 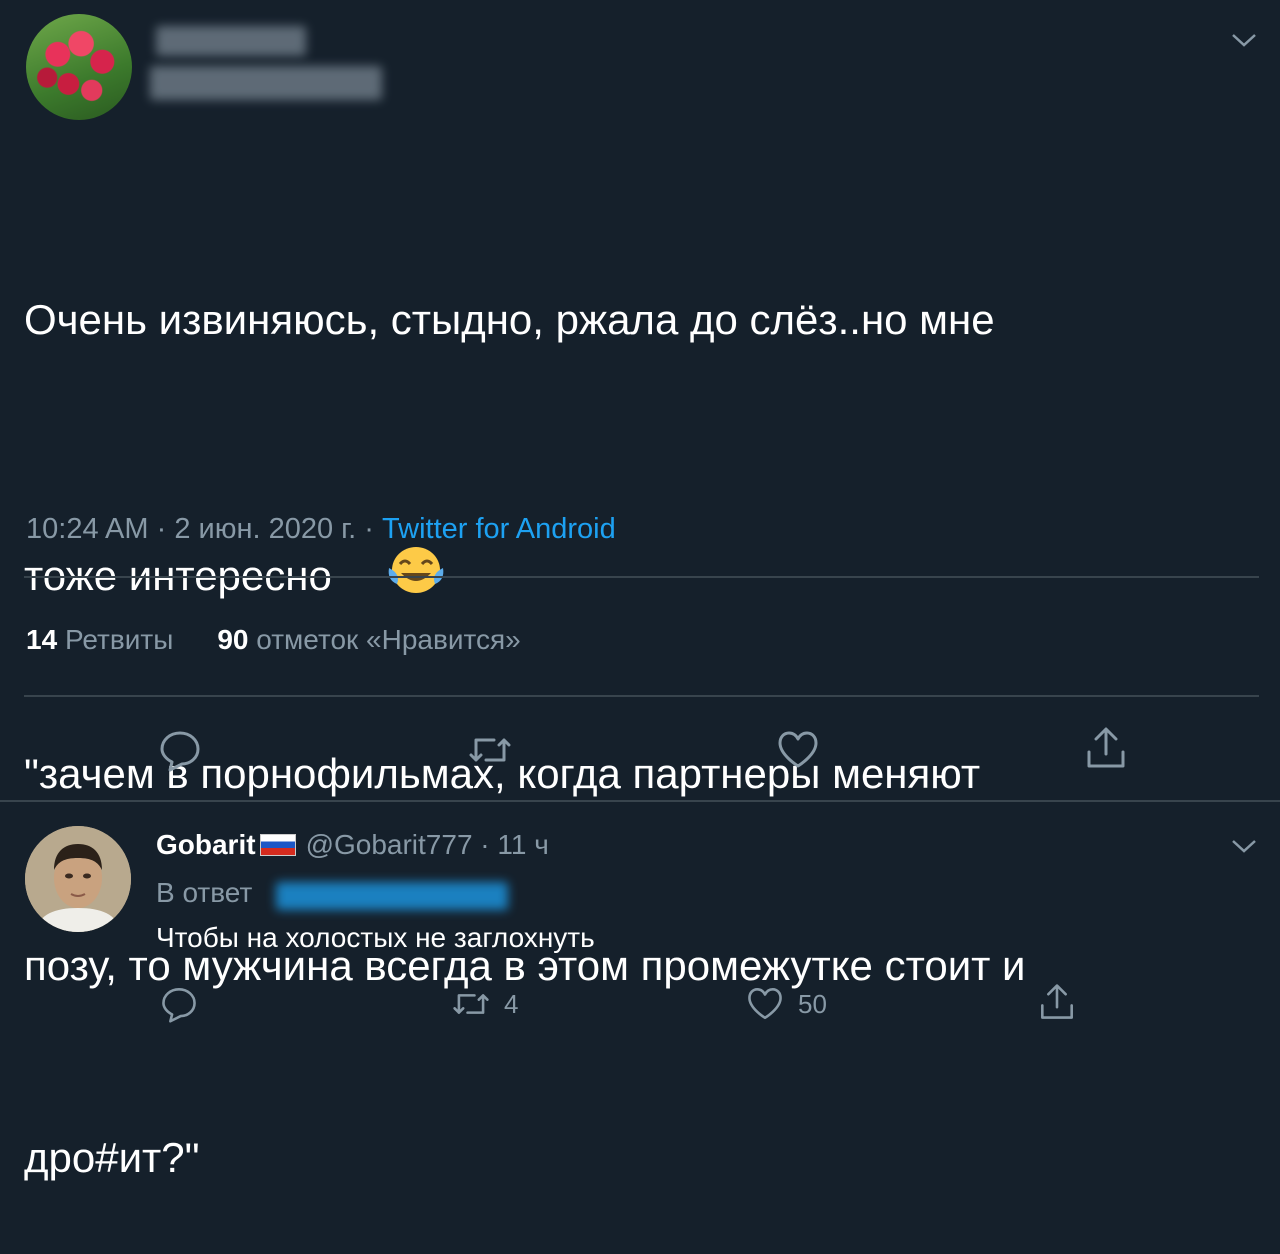 I want to click on reply-to-handle-redacted, so click(x=392, y=896).